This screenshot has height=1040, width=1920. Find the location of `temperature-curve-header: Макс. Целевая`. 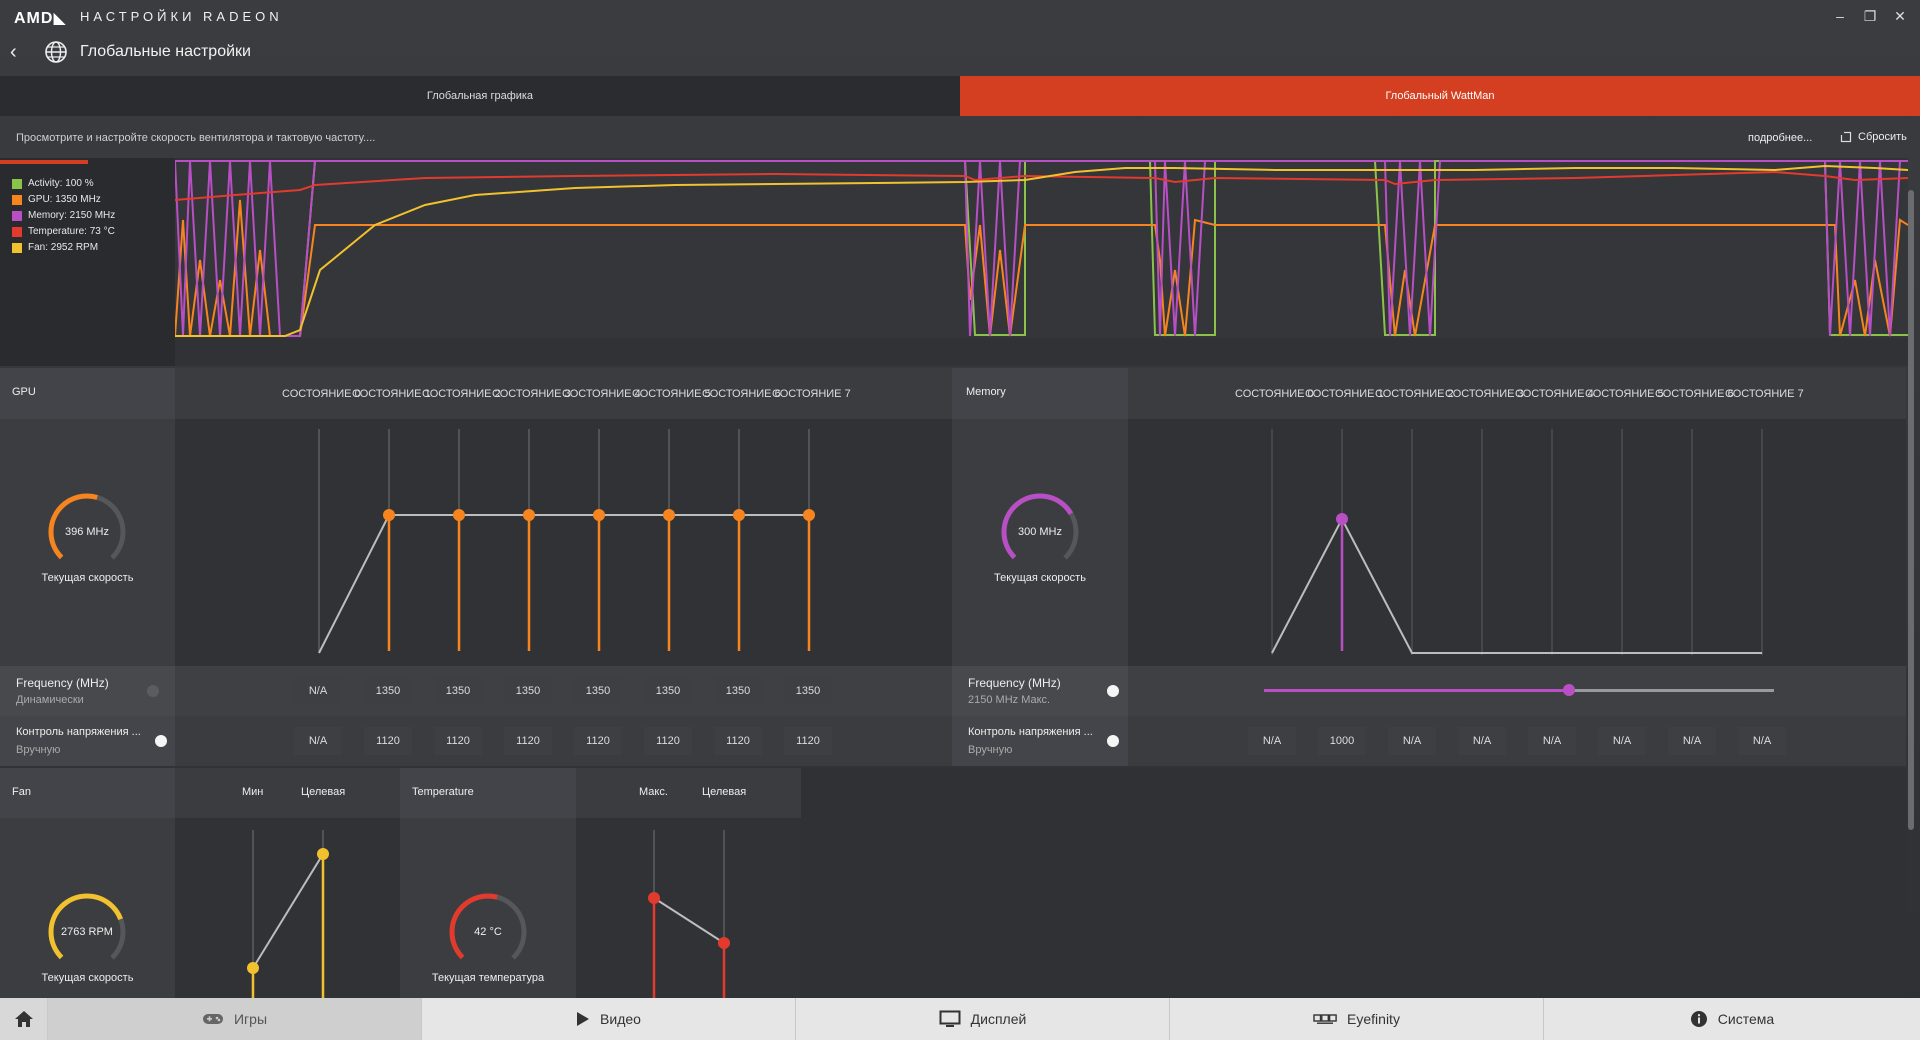

temperature-curve-header: Макс. Целевая is located at coordinates (688, 793).